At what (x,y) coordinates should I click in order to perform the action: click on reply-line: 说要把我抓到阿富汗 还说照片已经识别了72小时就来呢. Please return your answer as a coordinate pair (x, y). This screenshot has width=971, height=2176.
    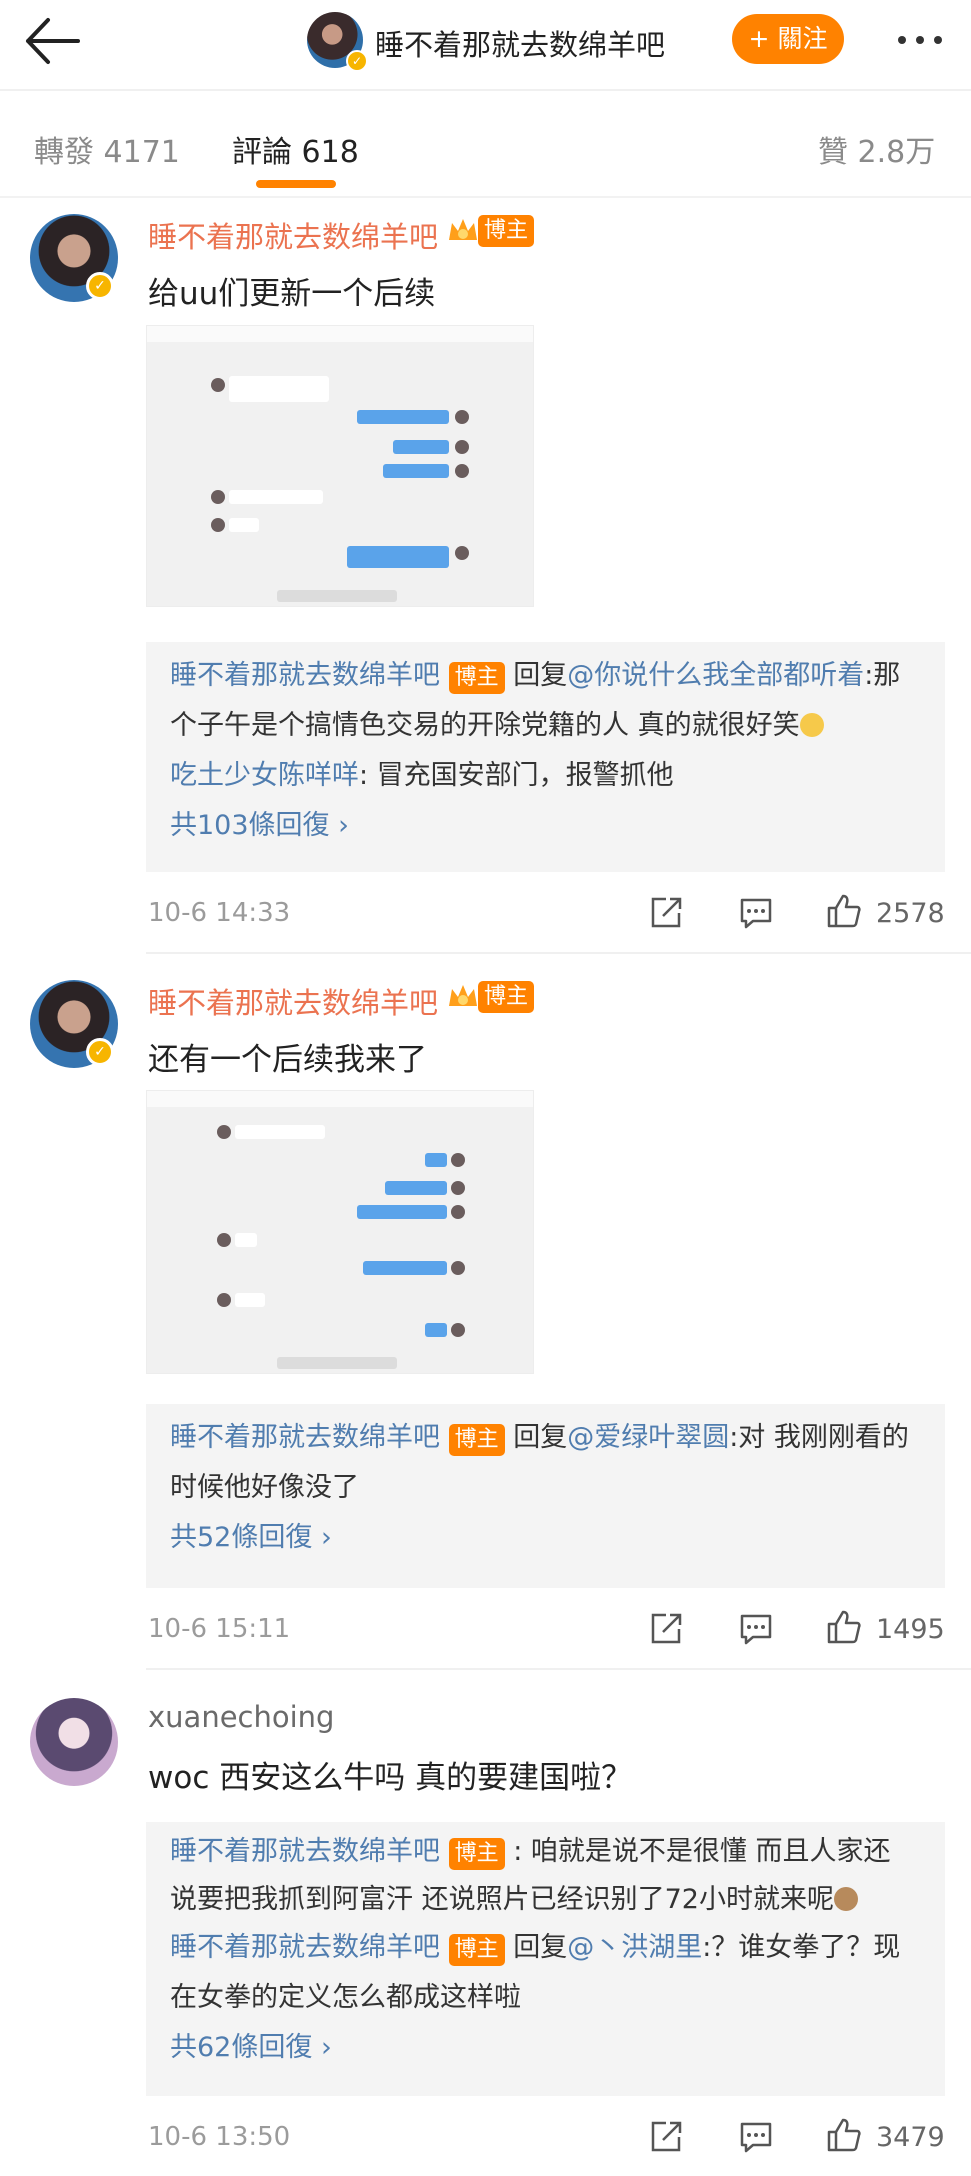
    Looking at the image, I should click on (514, 1900).